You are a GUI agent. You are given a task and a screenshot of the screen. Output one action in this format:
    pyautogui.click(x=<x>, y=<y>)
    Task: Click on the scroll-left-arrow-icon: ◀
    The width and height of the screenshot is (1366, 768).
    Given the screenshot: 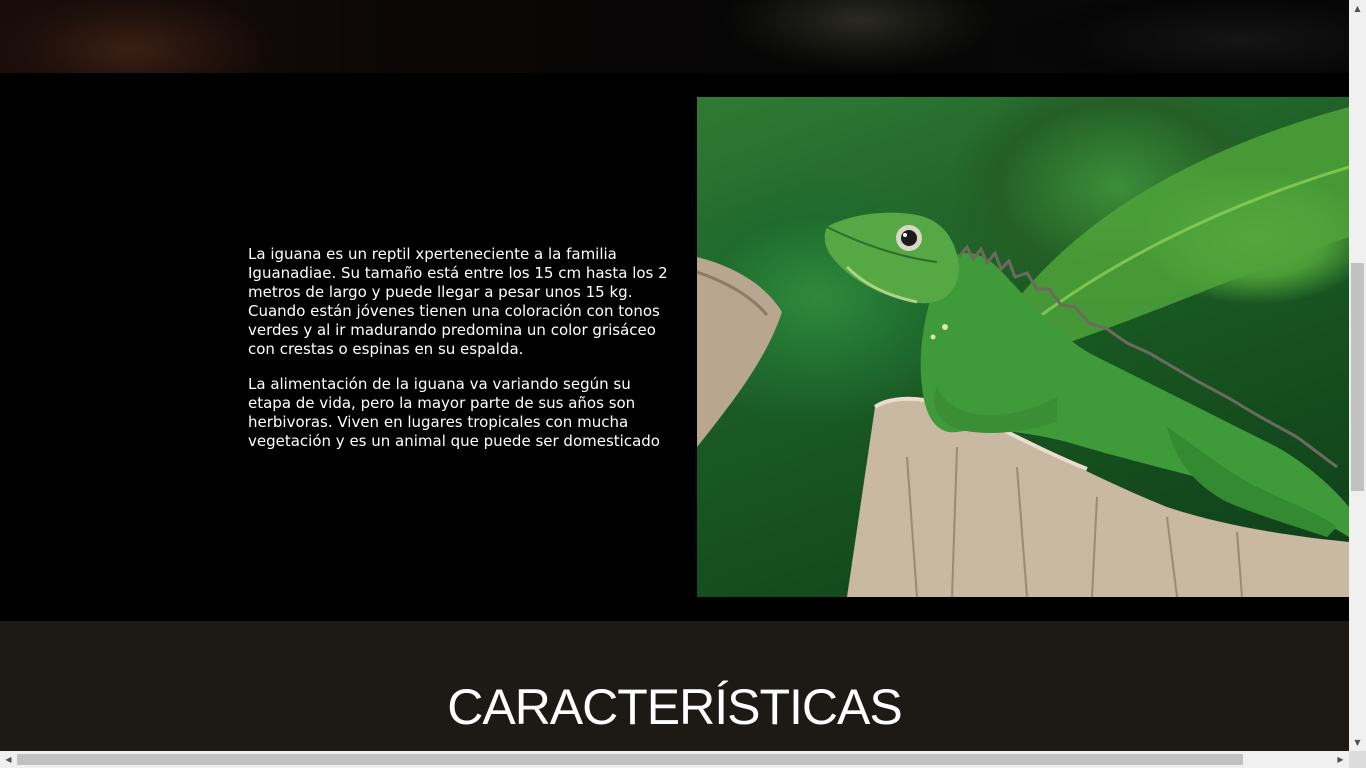 What is the action you would take?
    pyautogui.click(x=8, y=759)
    